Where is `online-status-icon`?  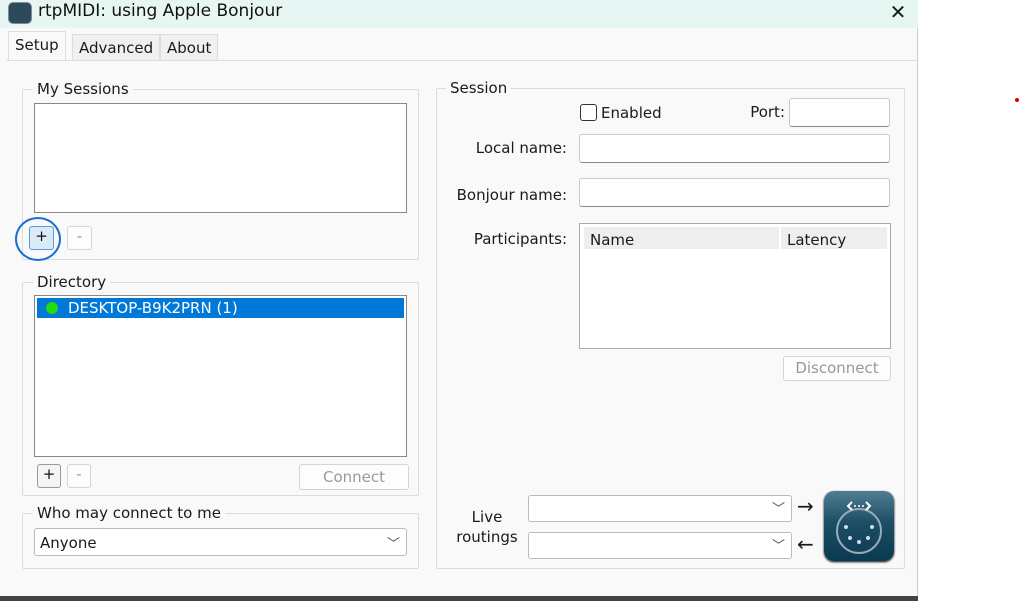
online-status-icon is located at coordinates (52, 308).